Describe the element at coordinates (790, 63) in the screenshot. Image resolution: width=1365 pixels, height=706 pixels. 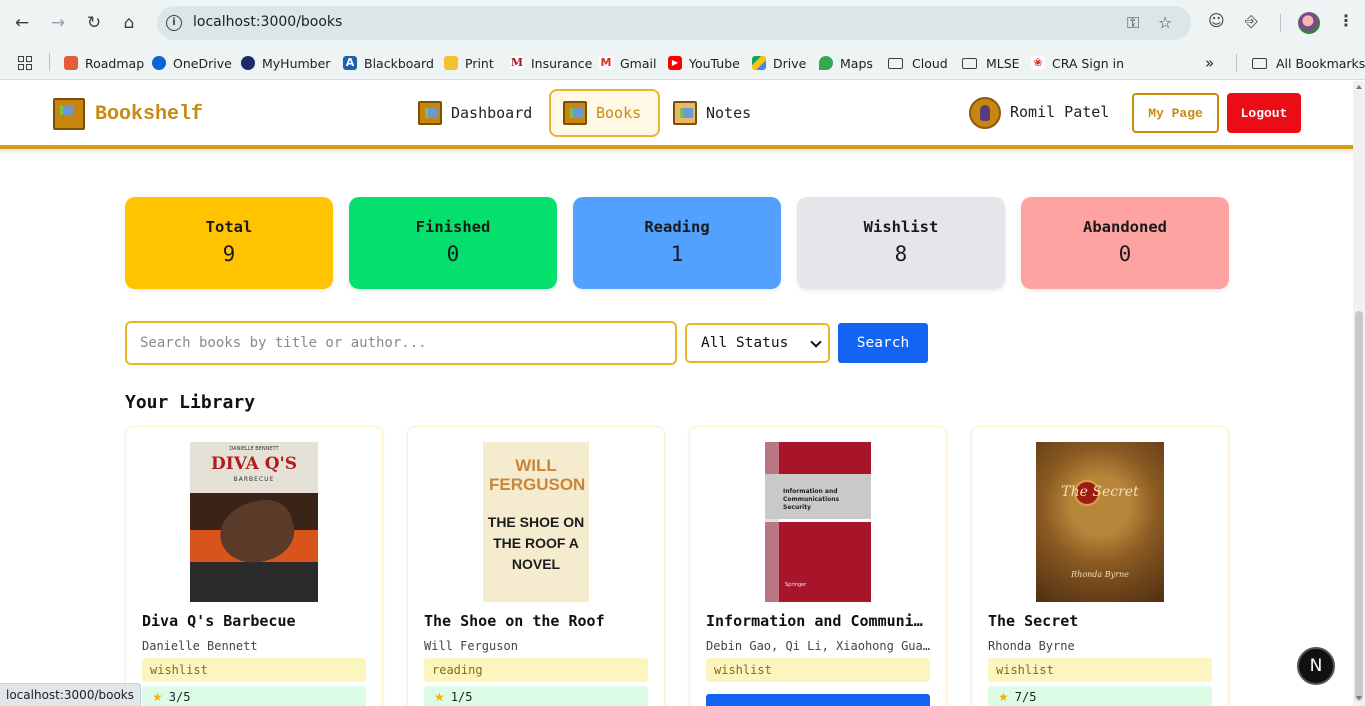
I see `bookmark-label: Drive` at that location.